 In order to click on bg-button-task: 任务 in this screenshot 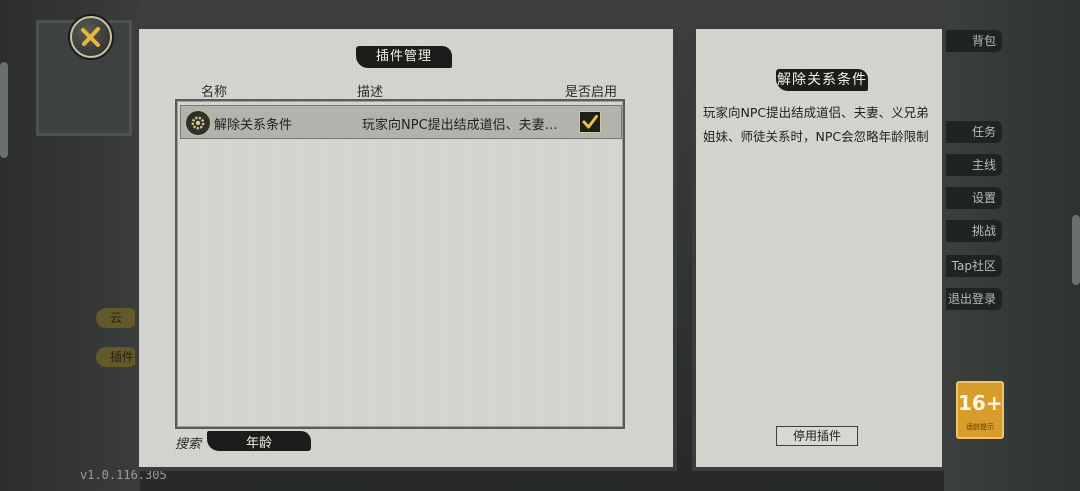, I will do `click(971, 132)`.